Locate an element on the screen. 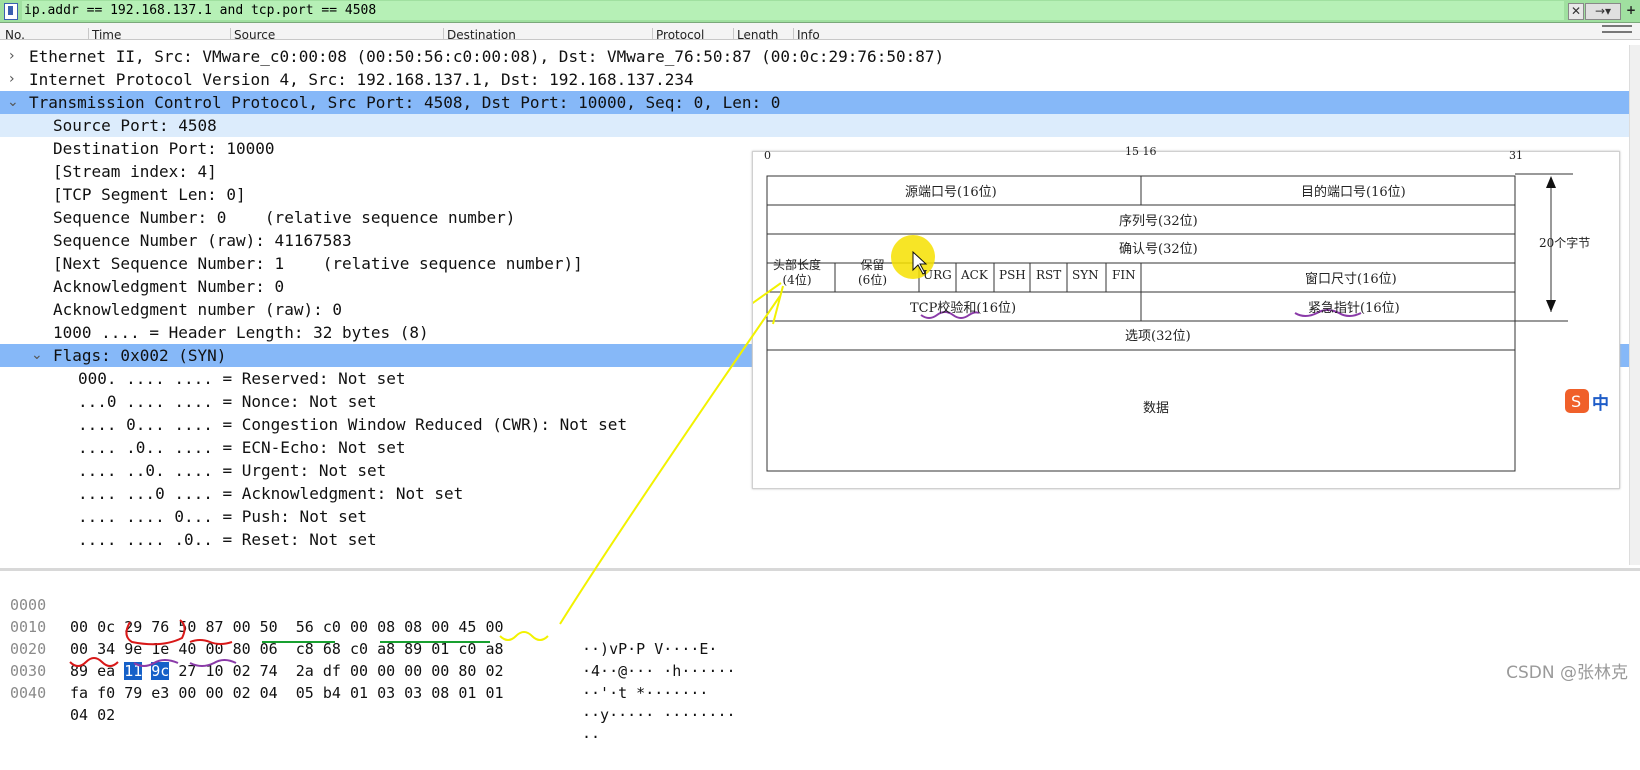  hex-byte: 1e is located at coordinates (160, 649).